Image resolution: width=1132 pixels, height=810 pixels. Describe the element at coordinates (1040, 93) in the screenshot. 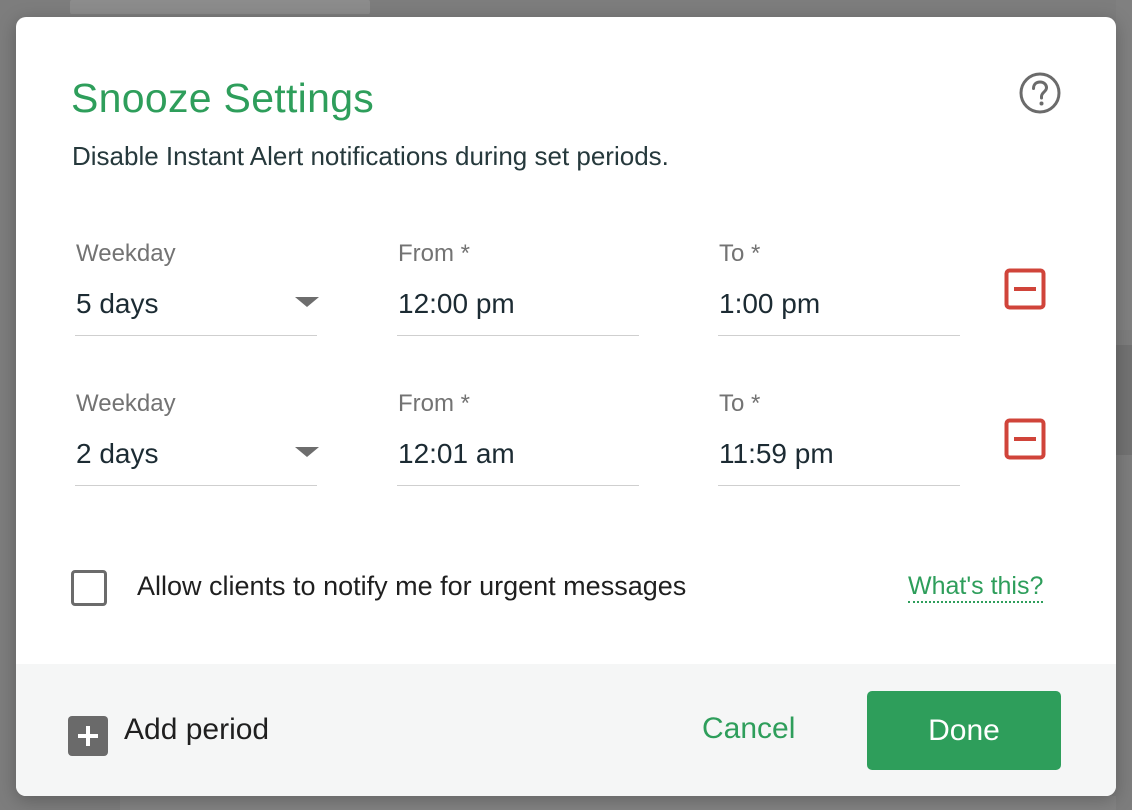

I see `question-circle-icon` at that location.